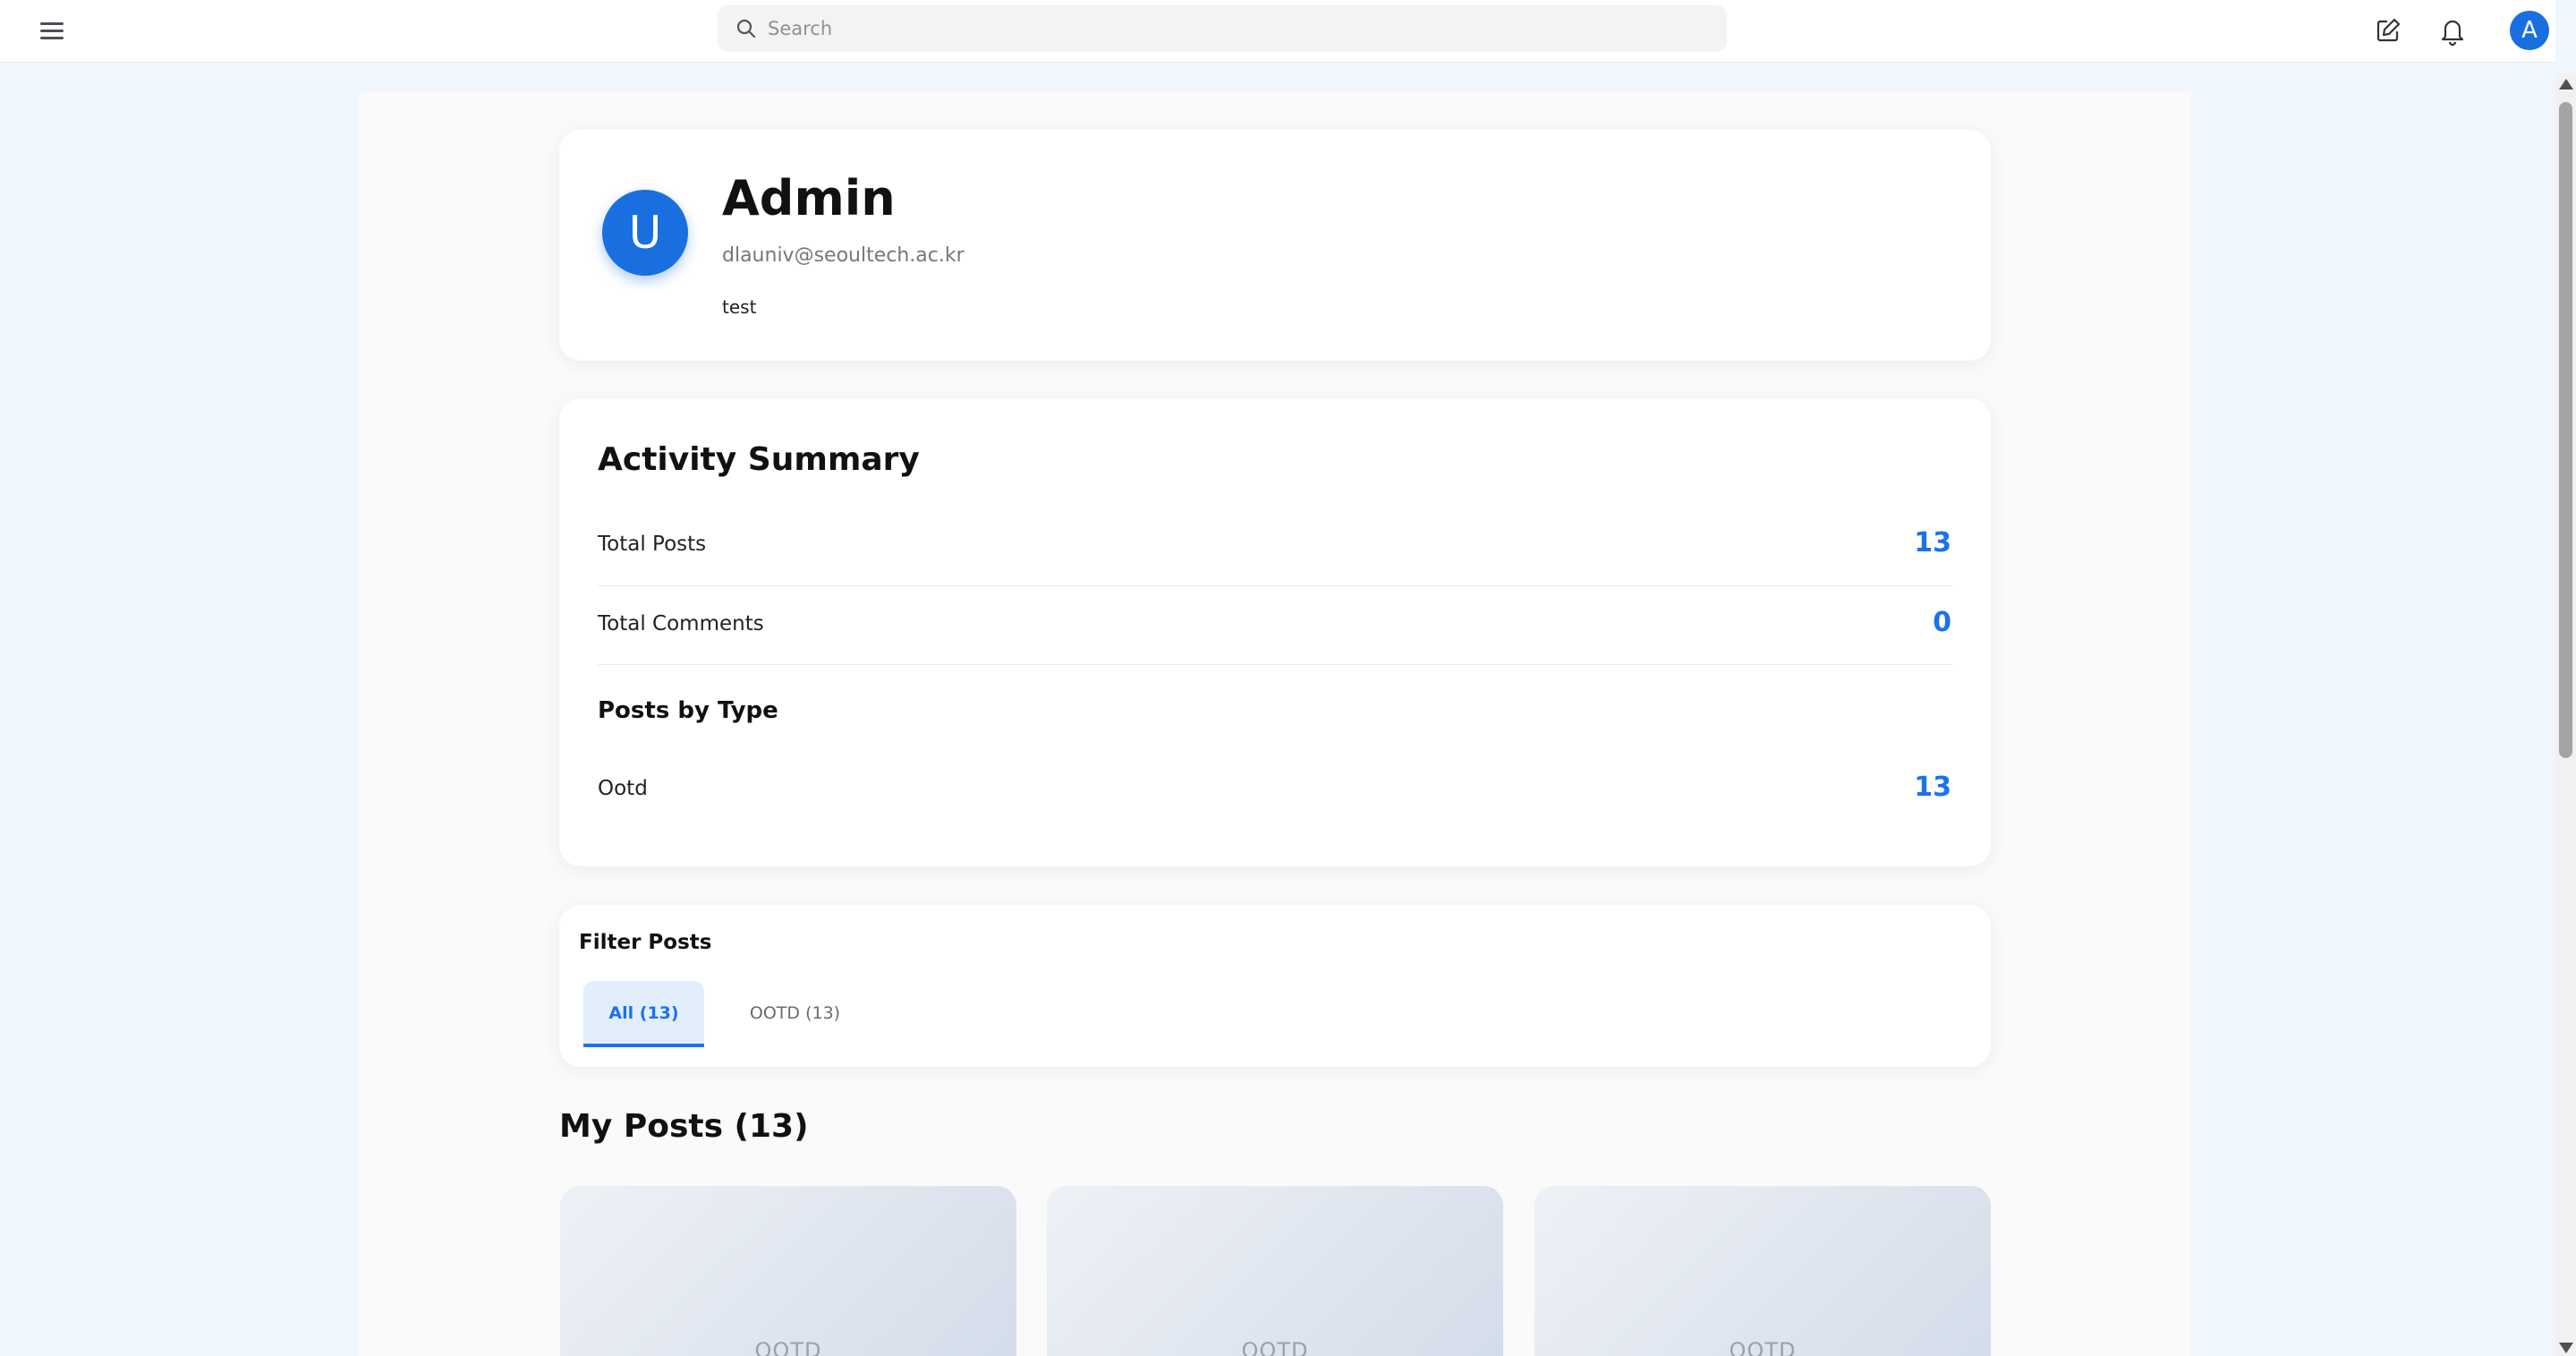 This screenshot has width=2576, height=1356. I want to click on scroll-up-arrow, so click(2566, 85).